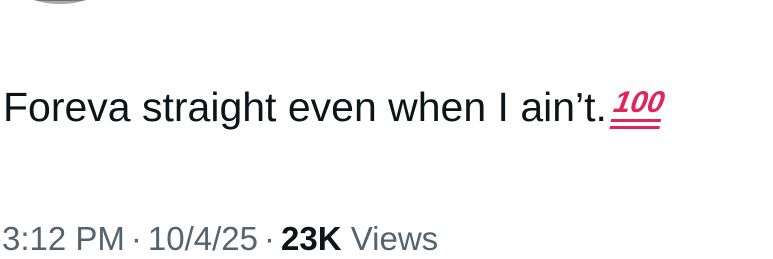  What do you see at coordinates (203, 238) in the screenshot?
I see `tweet-date: 10/4/25` at bounding box center [203, 238].